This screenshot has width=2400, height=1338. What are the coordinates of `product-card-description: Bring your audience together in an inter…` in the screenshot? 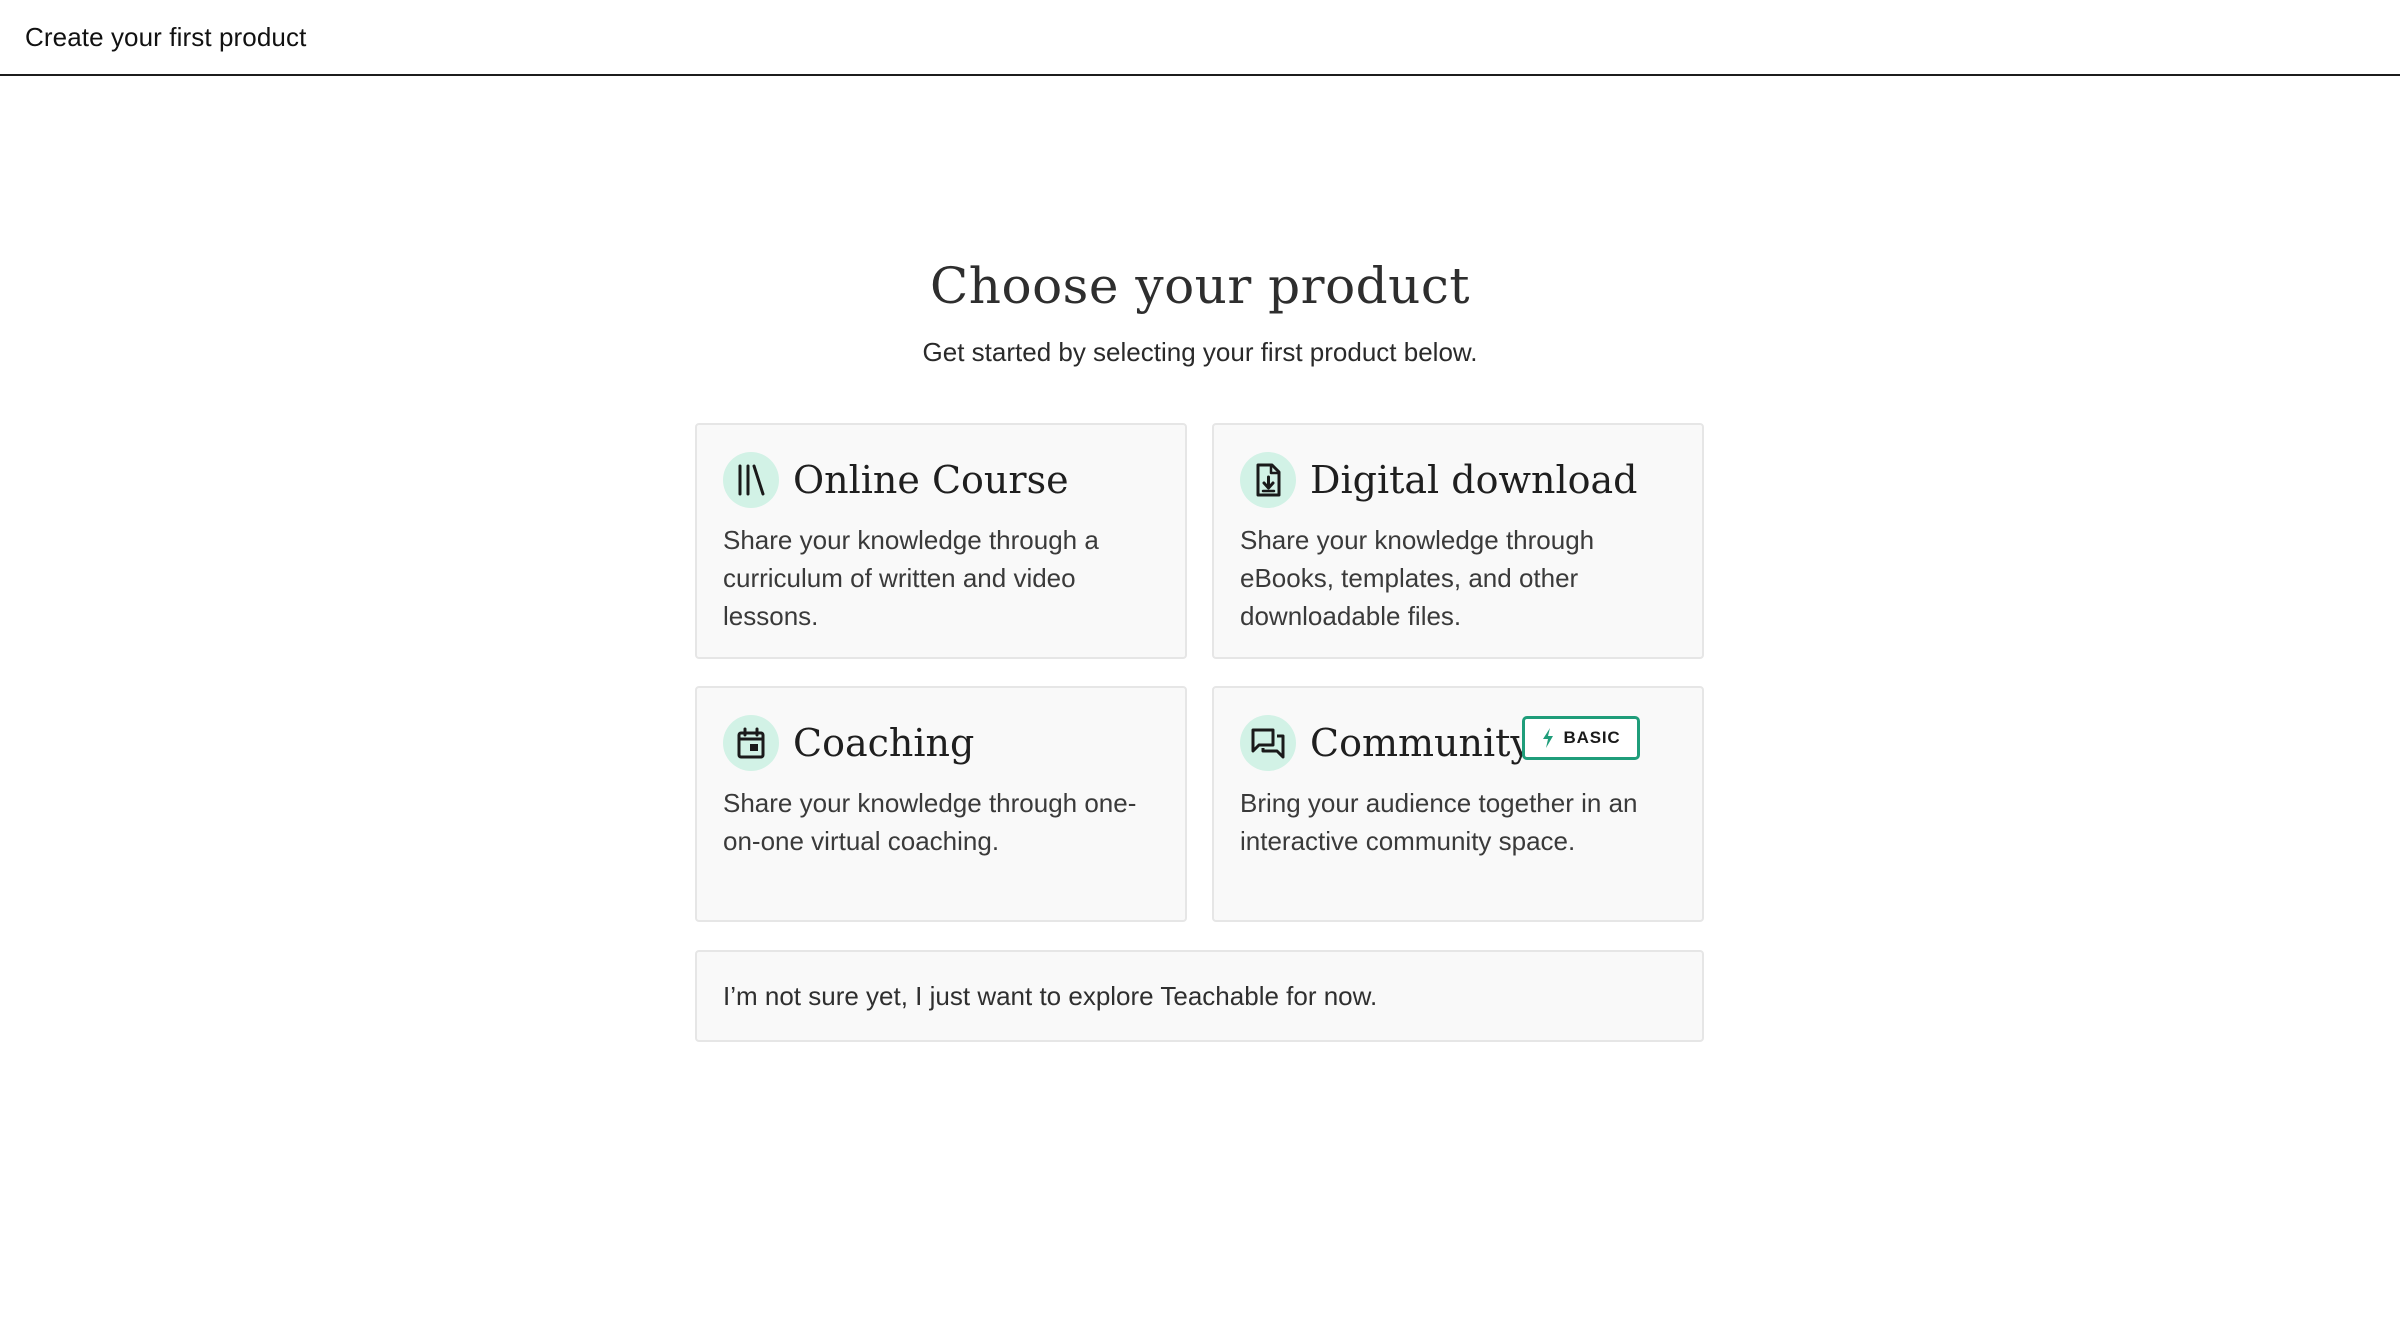 It's located at (1439, 822).